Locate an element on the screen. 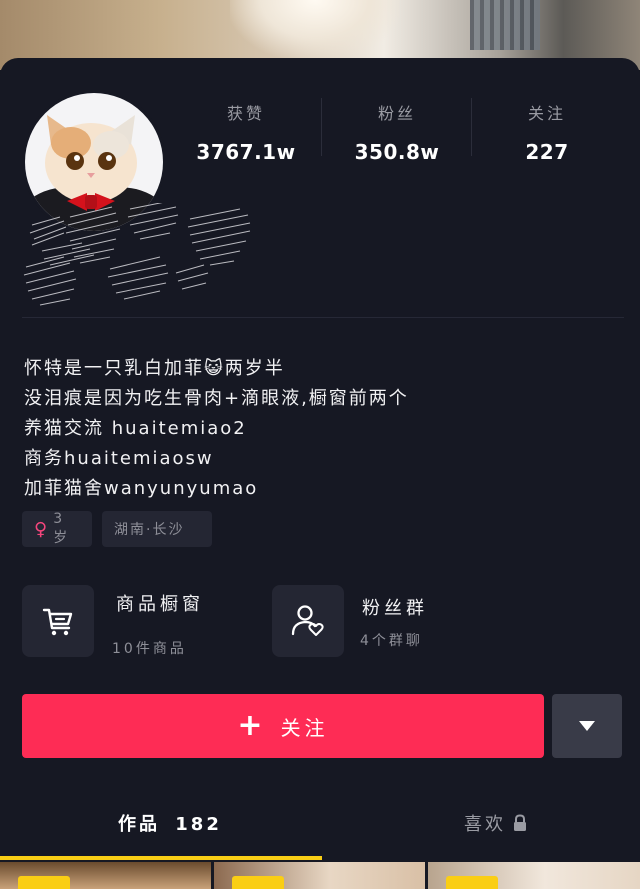  stat-likes-value: 3767.1w is located at coordinates (246, 152).